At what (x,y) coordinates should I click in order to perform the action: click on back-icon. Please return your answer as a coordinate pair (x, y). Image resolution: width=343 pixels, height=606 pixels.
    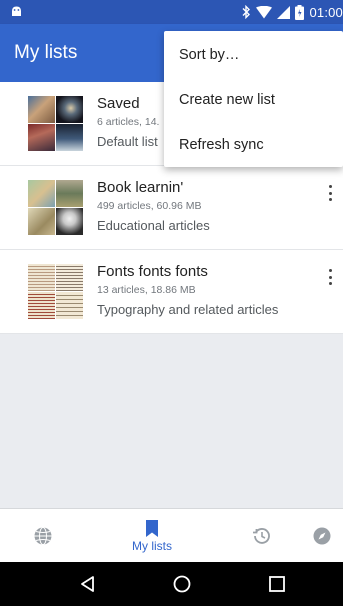
    Looking at the image, I should click on (88, 584).